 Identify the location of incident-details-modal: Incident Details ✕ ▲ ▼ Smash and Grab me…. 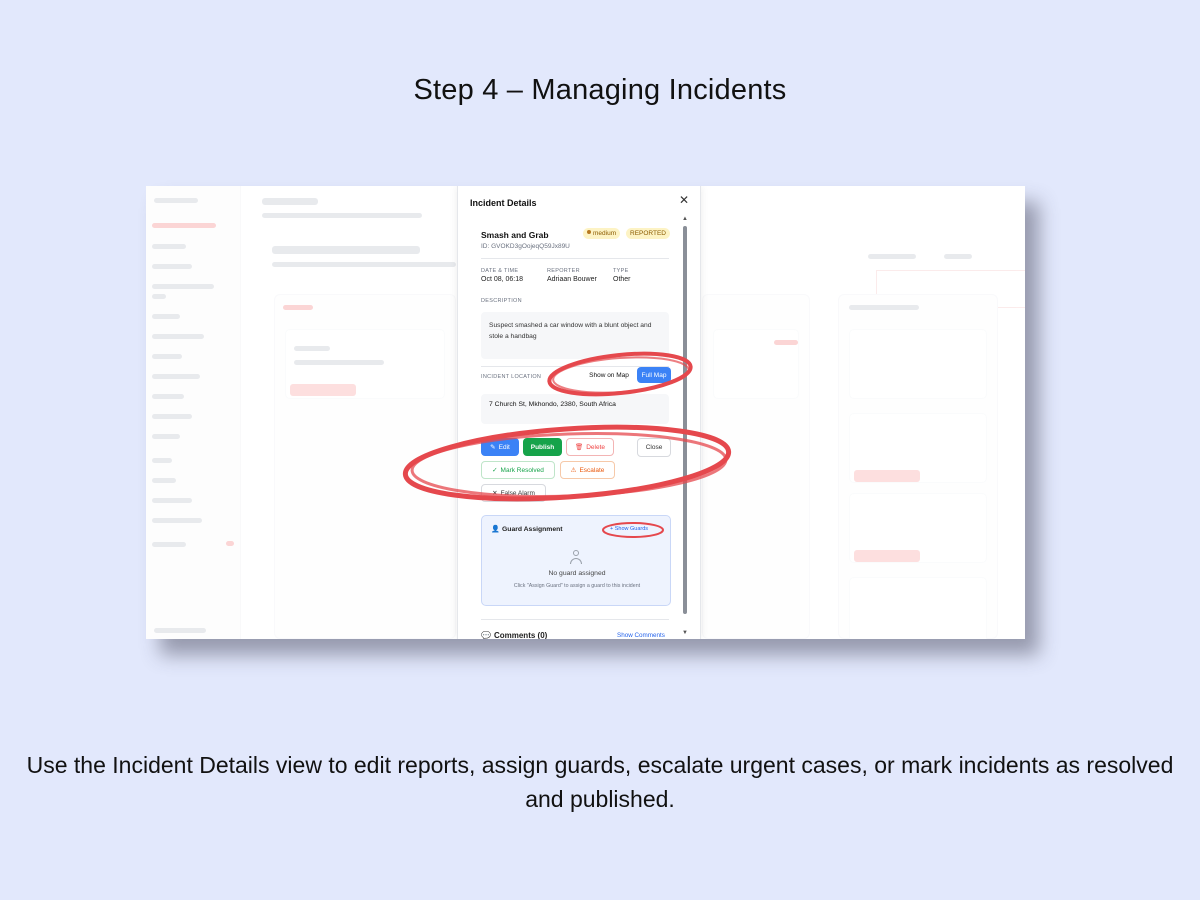
(579, 412).